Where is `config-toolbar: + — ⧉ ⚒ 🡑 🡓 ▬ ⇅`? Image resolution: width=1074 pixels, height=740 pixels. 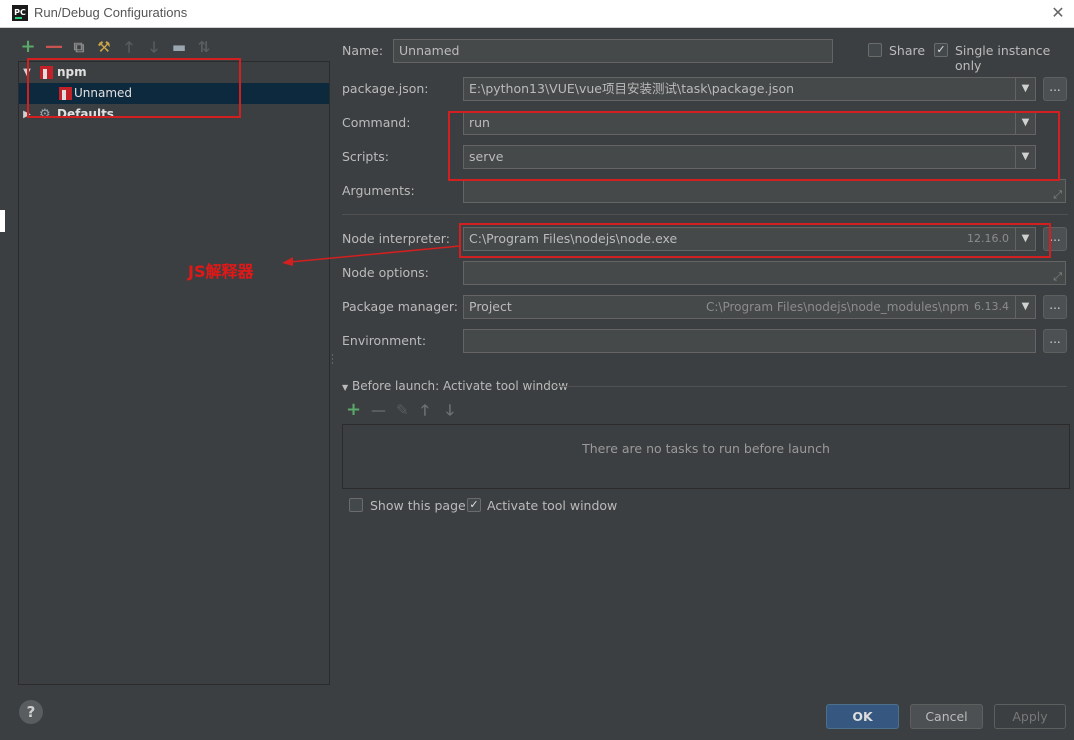
config-toolbar: + — ⧉ ⚒ 🡑 🡓 ▬ ⇅ is located at coordinates (118, 48).